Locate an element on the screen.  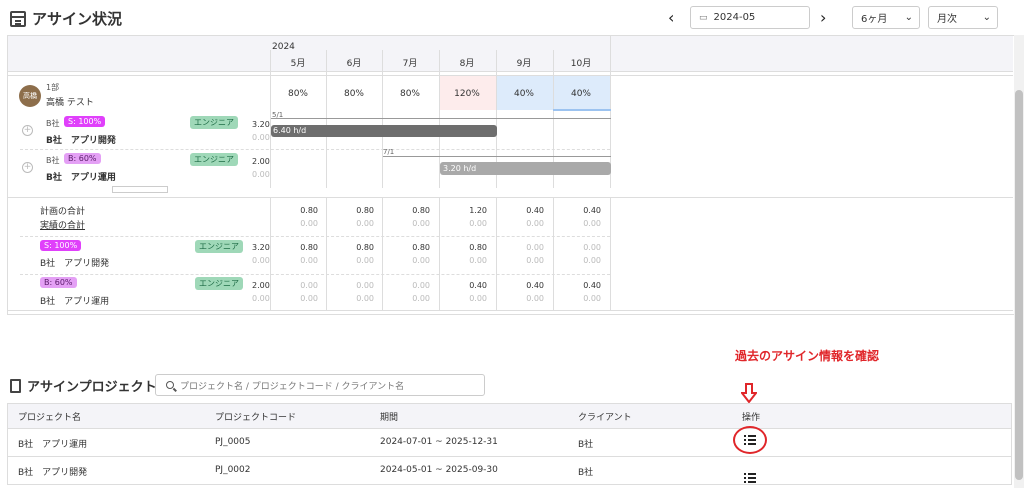
month-header: 6月 is located at coordinates (354, 64).